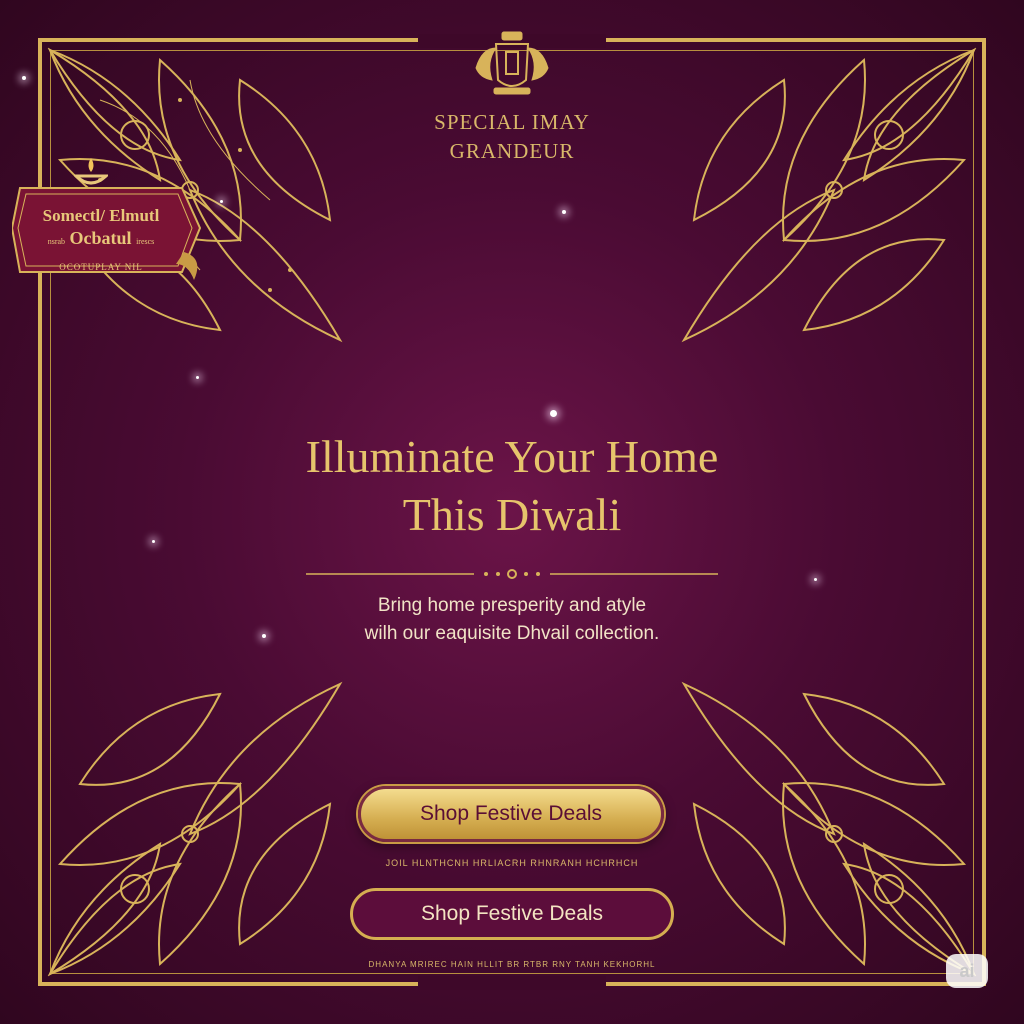 The image size is (1024, 1024). I want to click on badge-line-3: OCOTUPLAY NIL, so click(101, 267).